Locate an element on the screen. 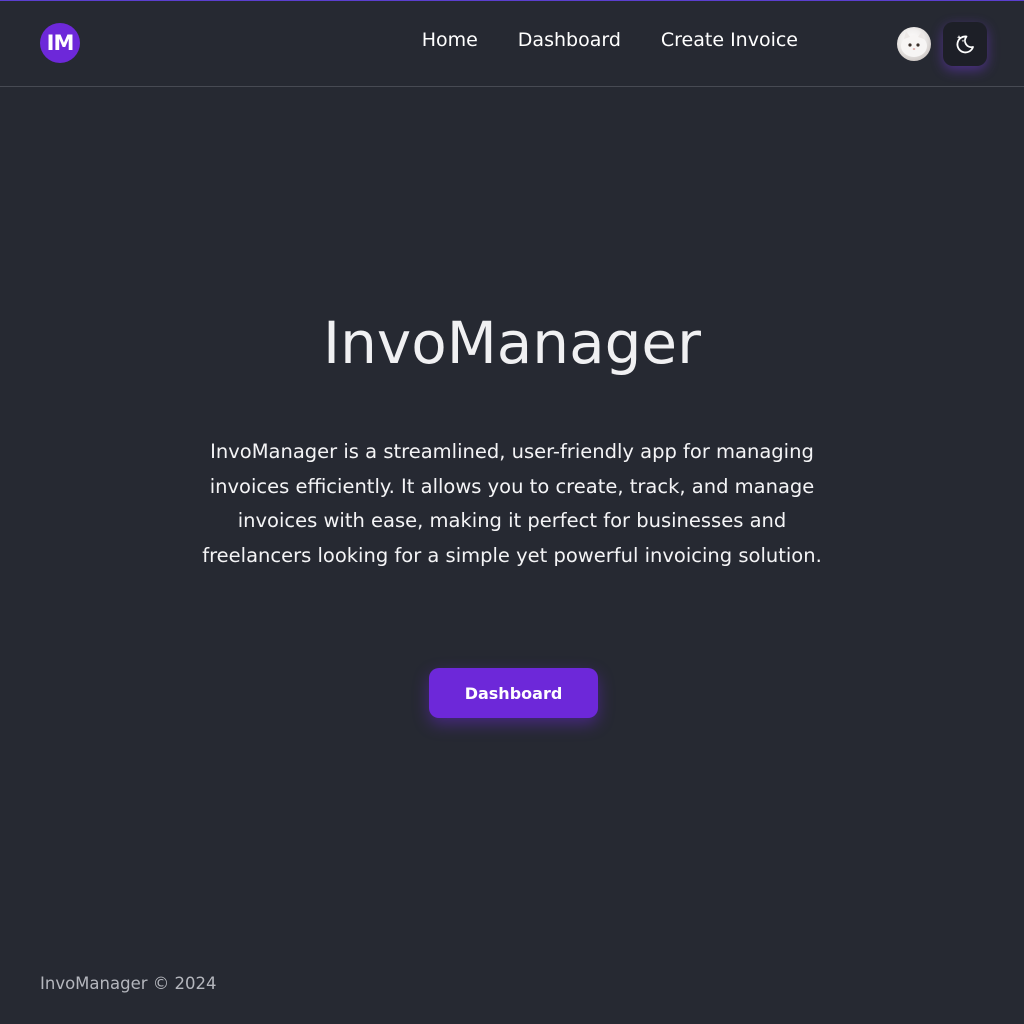  moon-stars-icon is located at coordinates (965, 44).